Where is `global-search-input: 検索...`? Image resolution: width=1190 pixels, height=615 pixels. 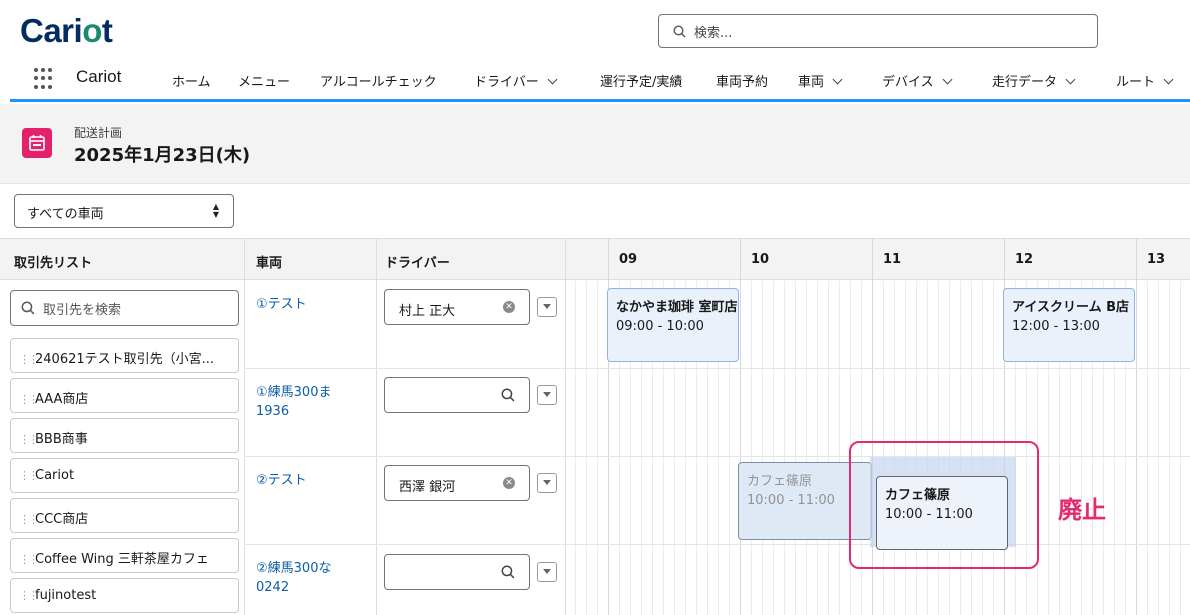
global-search-input: 検索... is located at coordinates (878, 31).